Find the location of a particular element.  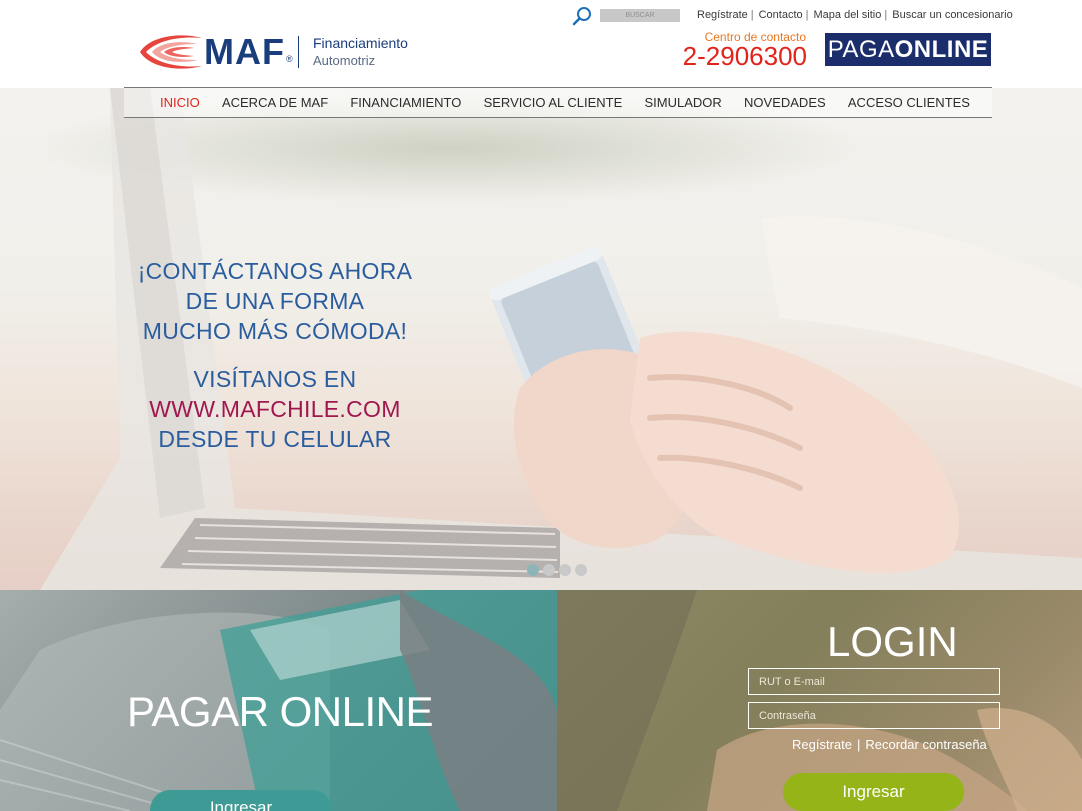

logo-registered-mark: ® is located at coordinates (289, 59).